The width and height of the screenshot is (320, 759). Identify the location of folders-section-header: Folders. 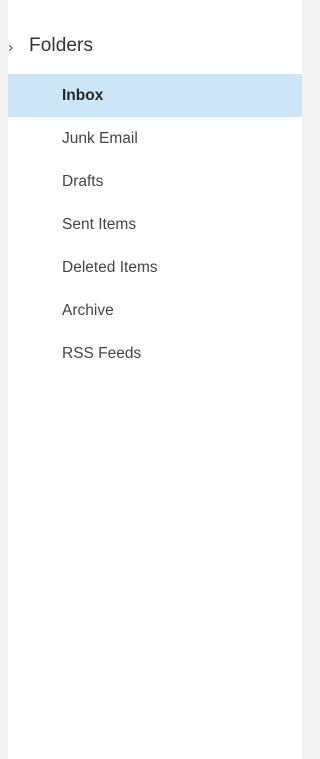
(151, 48).